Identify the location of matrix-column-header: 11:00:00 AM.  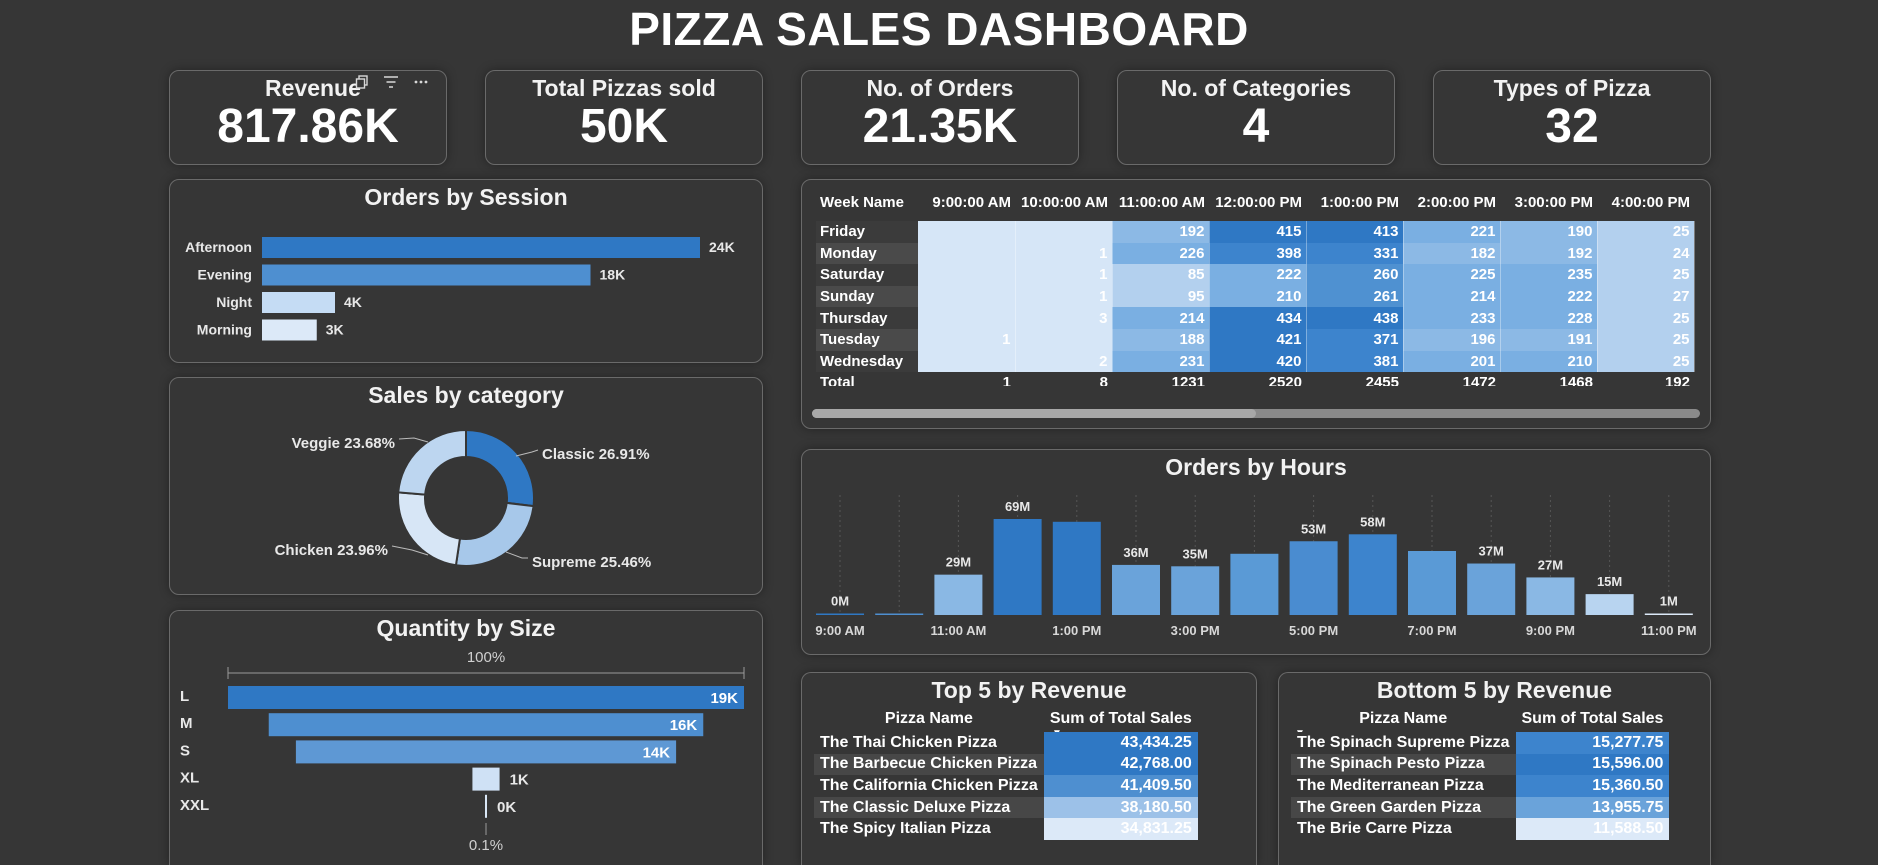
(1160, 203).